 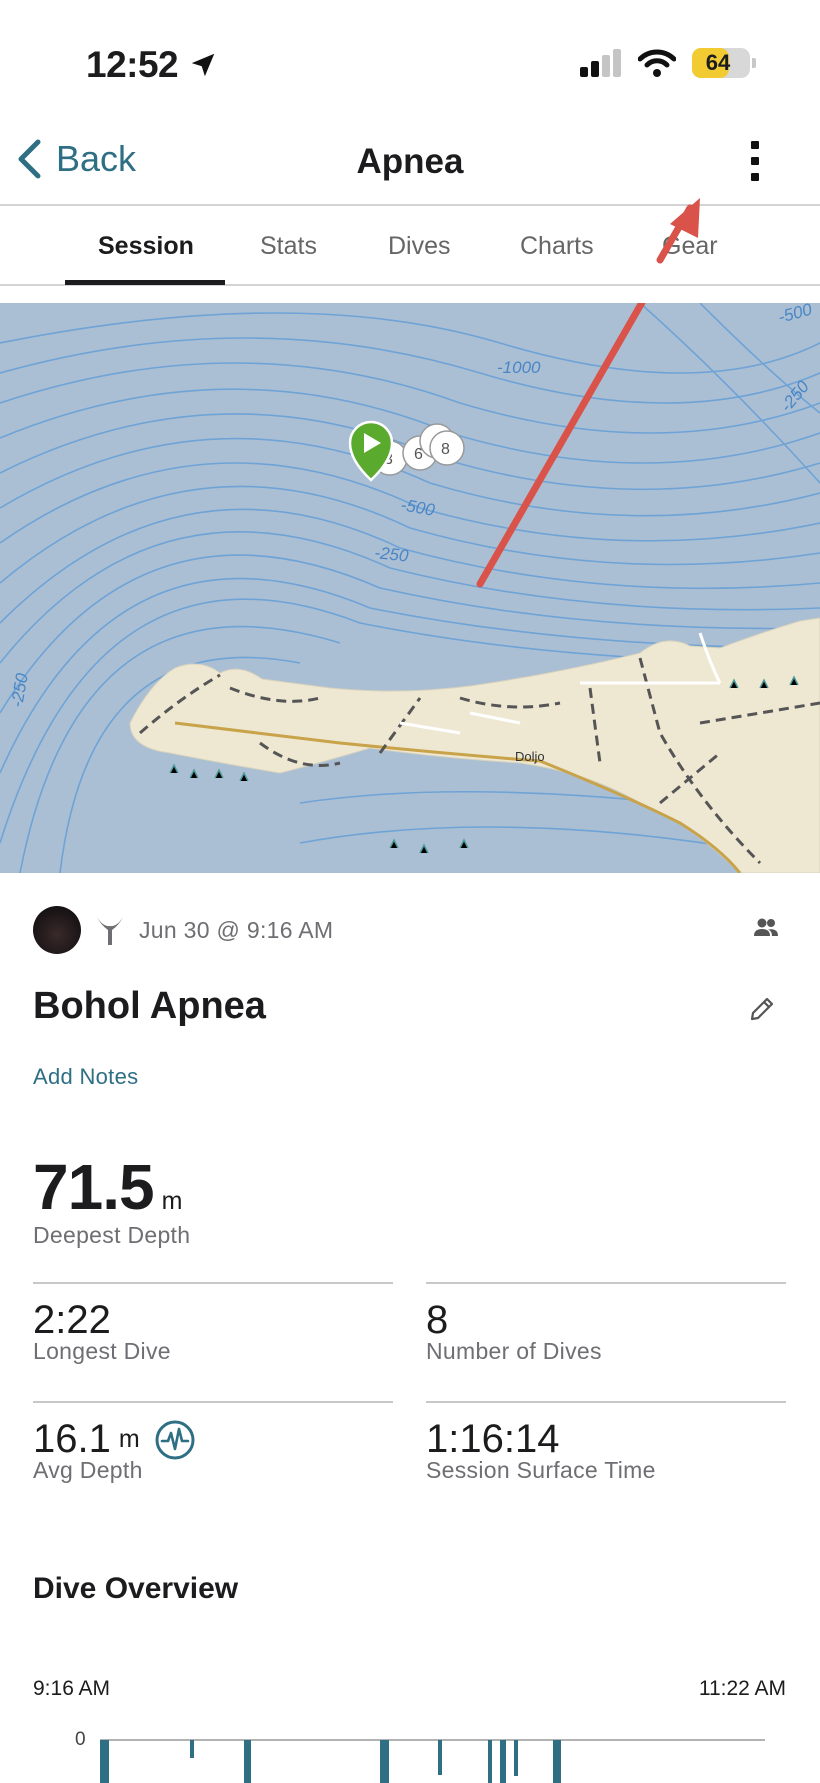 I want to click on deepest-depth-value: 71.5, so click(x=94, y=1187).